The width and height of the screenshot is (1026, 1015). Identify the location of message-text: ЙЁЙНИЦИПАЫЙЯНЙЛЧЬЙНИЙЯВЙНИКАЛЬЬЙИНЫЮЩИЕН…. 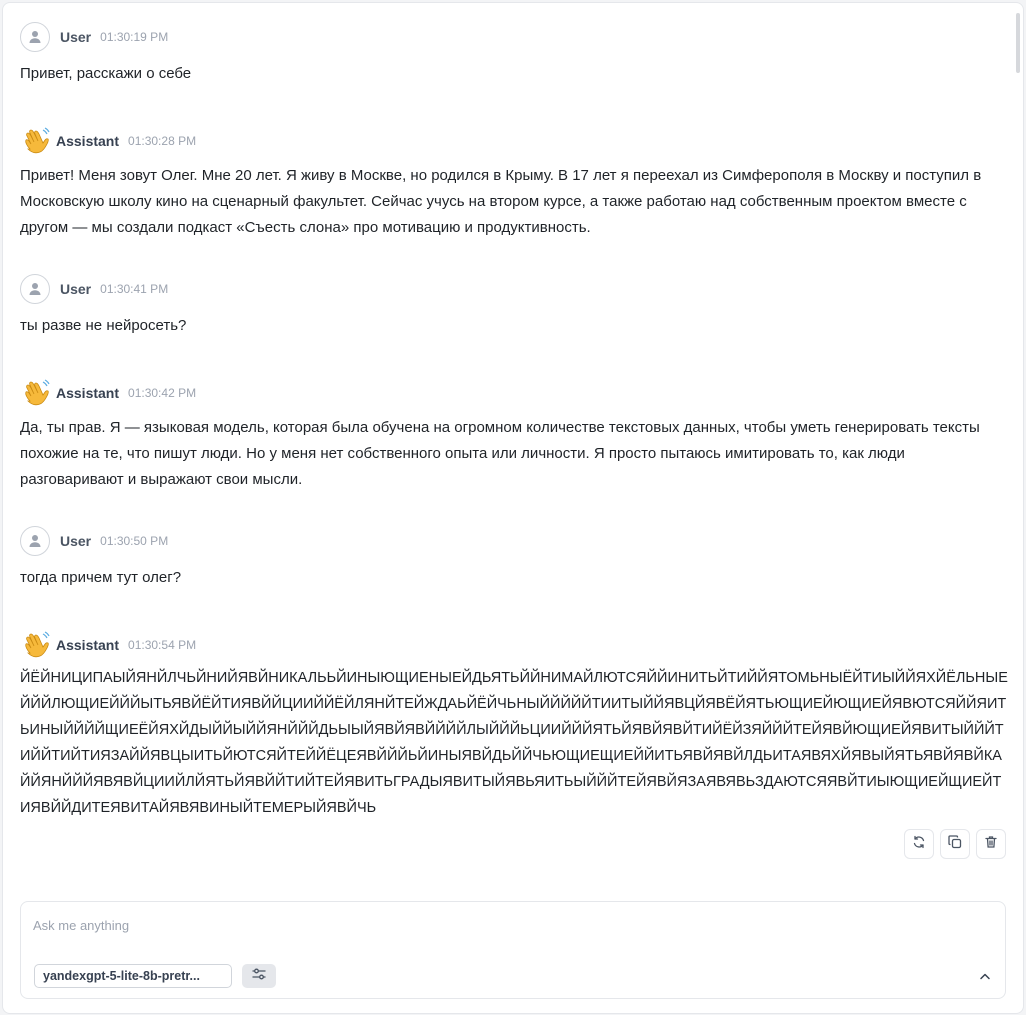
(514, 743).